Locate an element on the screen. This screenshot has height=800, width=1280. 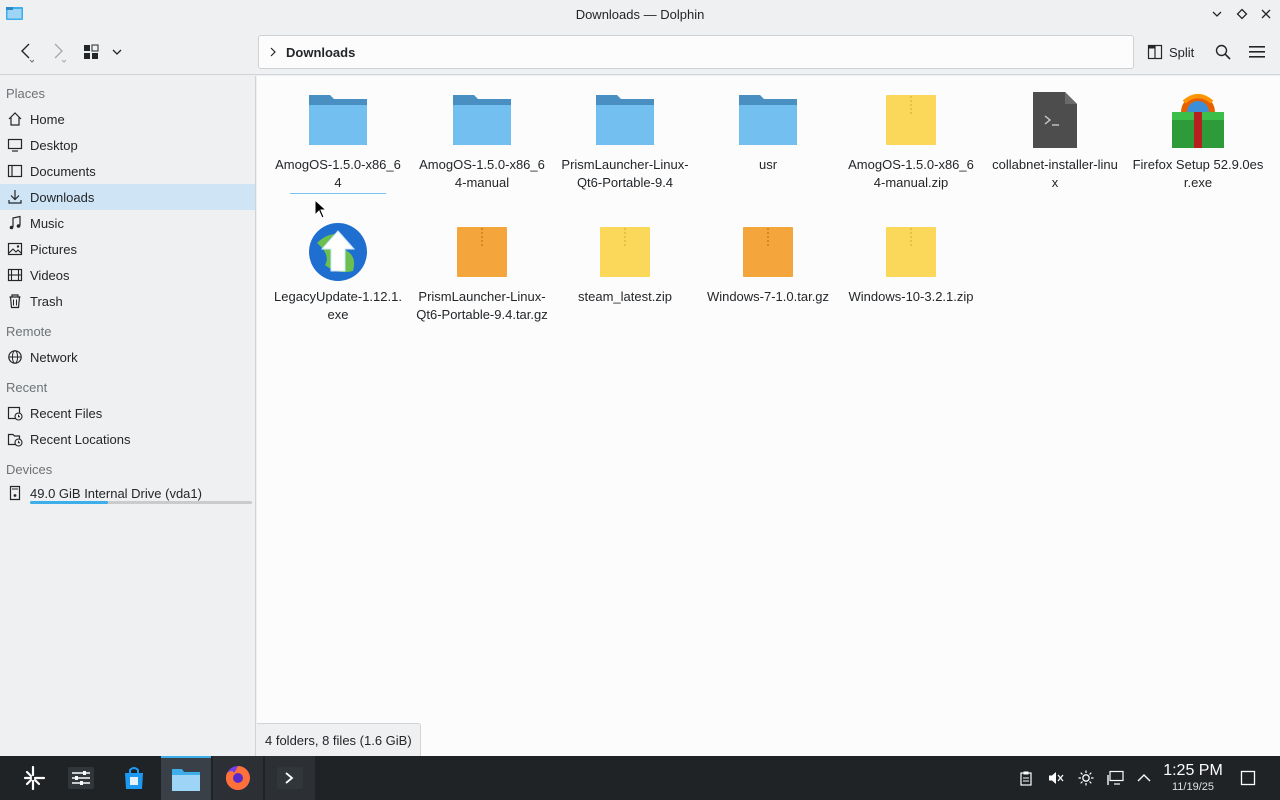
sidebar-item-music: Music is located at coordinates (127, 223).